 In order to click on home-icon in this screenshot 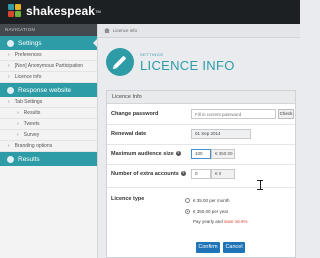, I will do `click(107, 30)`.